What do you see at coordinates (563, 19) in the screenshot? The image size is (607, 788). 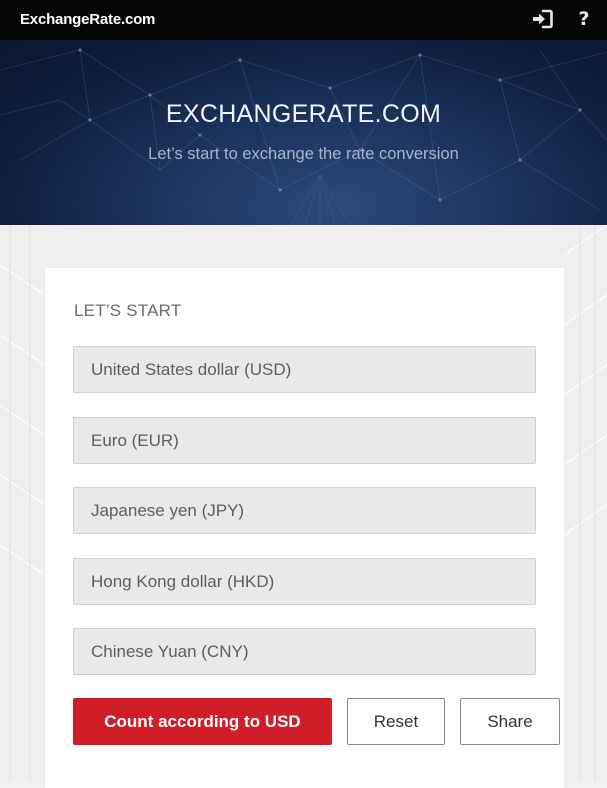 I see `top-bar-actions: ?` at bounding box center [563, 19].